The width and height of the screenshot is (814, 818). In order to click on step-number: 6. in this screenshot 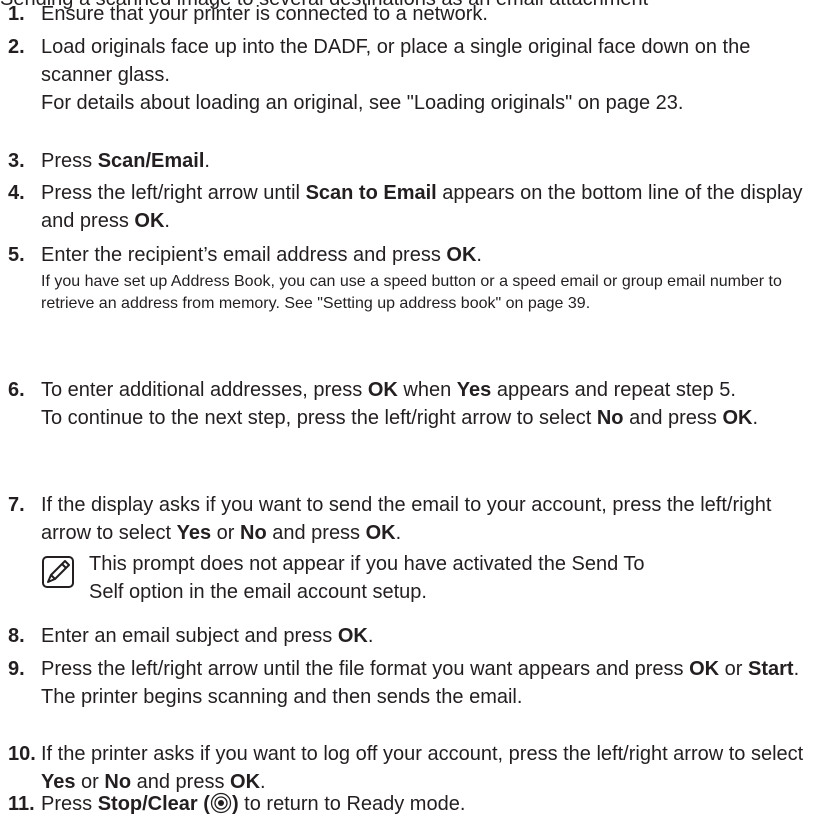, I will do `click(16, 390)`.